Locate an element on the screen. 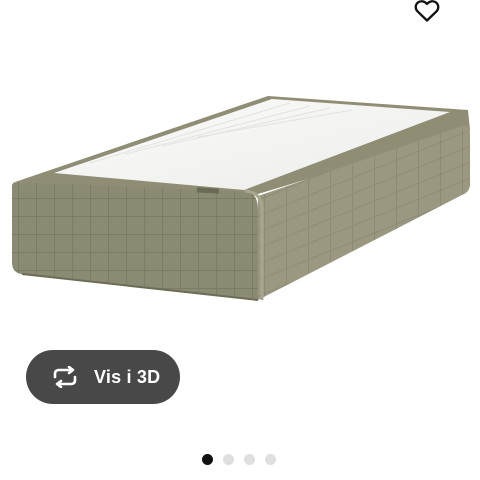  heart-icon is located at coordinates (427, 14).